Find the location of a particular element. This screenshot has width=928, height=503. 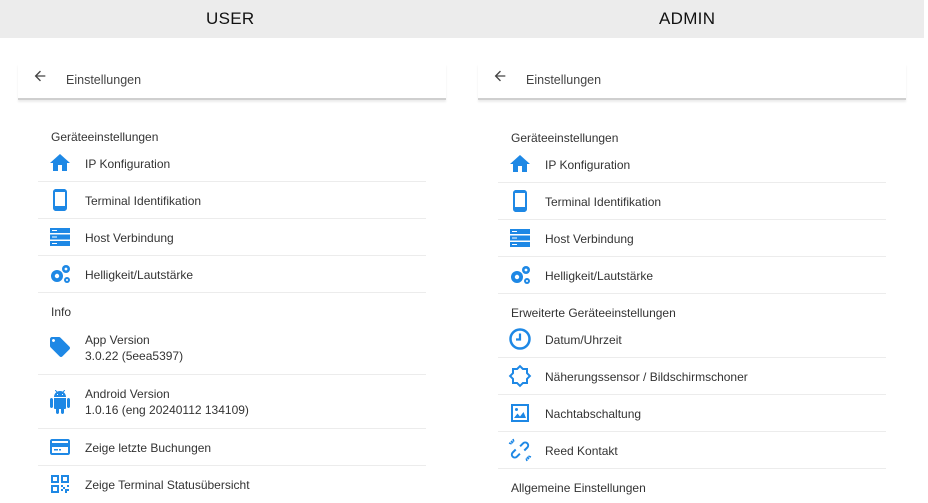

admin-page-title: Einstellungen is located at coordinates (564, 80).